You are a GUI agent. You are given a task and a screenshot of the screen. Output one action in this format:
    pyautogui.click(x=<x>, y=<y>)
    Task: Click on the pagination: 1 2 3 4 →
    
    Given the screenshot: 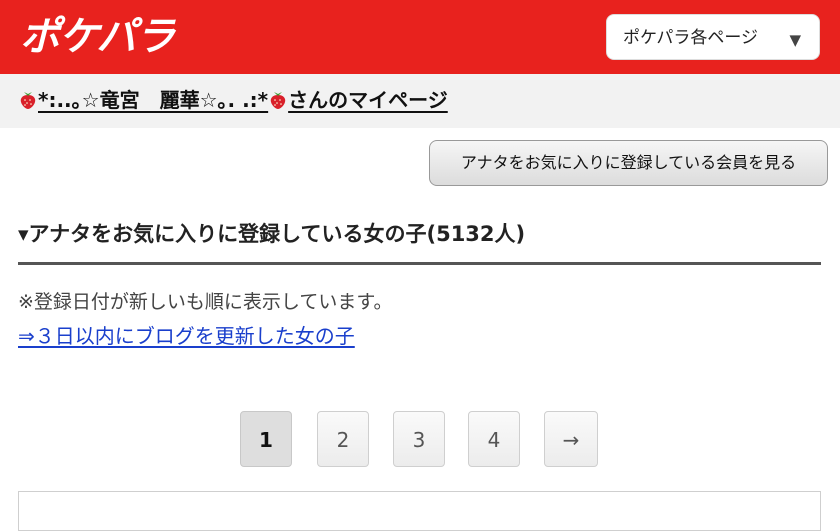 What is the action you would take?
    pyautogui.click(x=420, y=440)
    